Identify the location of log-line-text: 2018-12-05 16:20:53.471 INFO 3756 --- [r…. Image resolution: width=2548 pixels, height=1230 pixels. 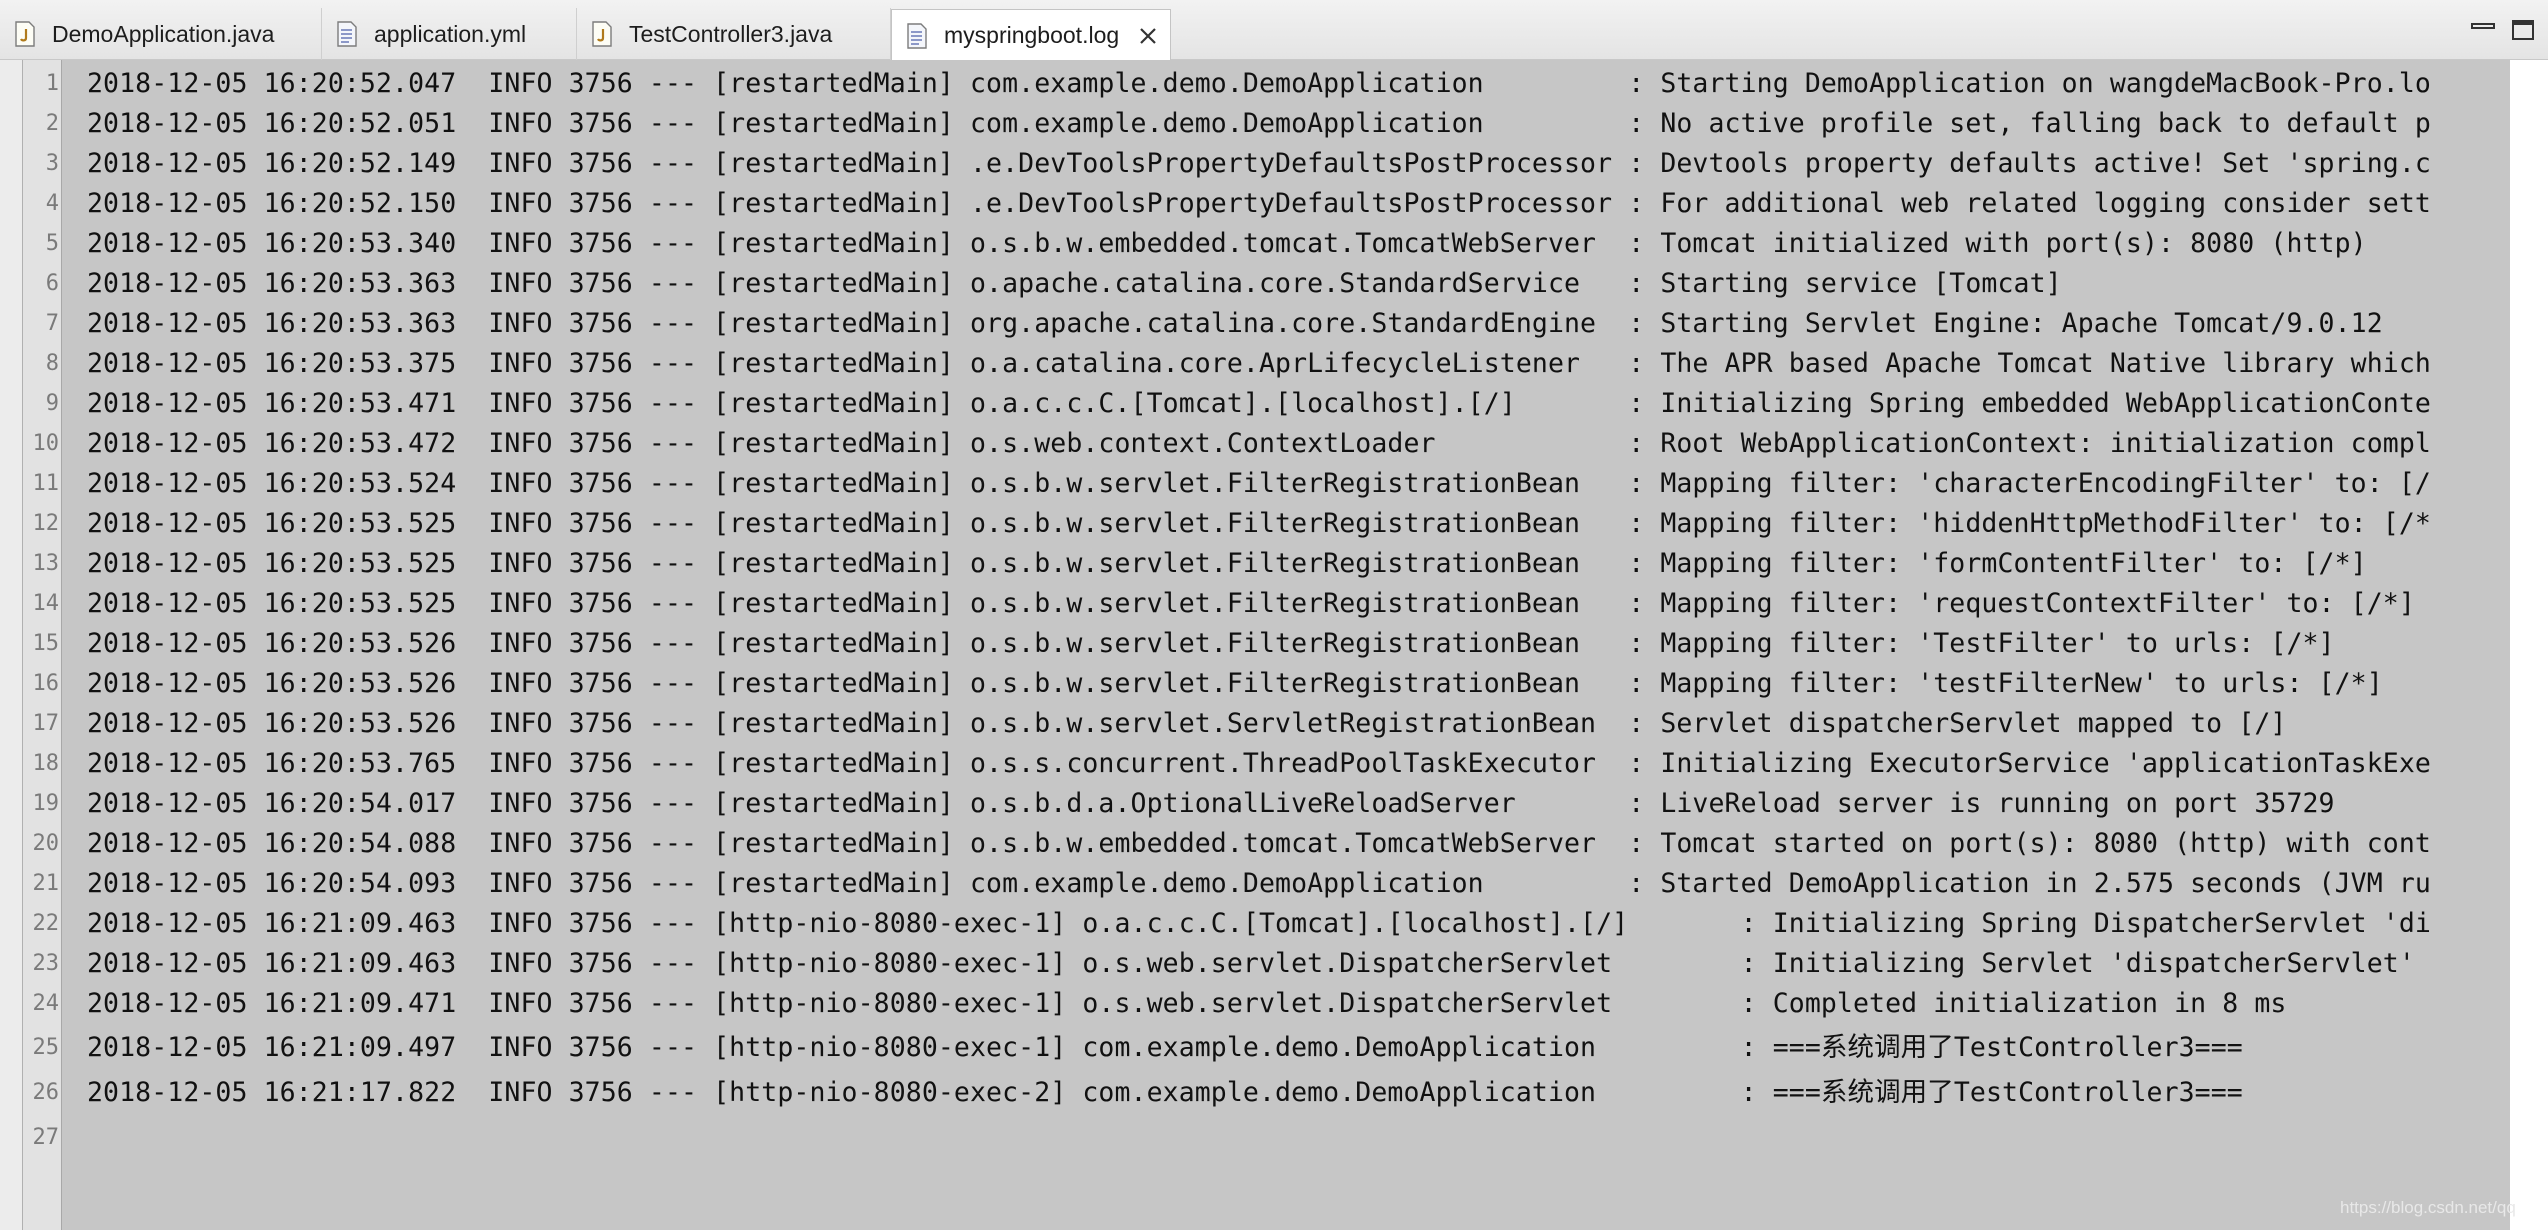
(1259, 403).